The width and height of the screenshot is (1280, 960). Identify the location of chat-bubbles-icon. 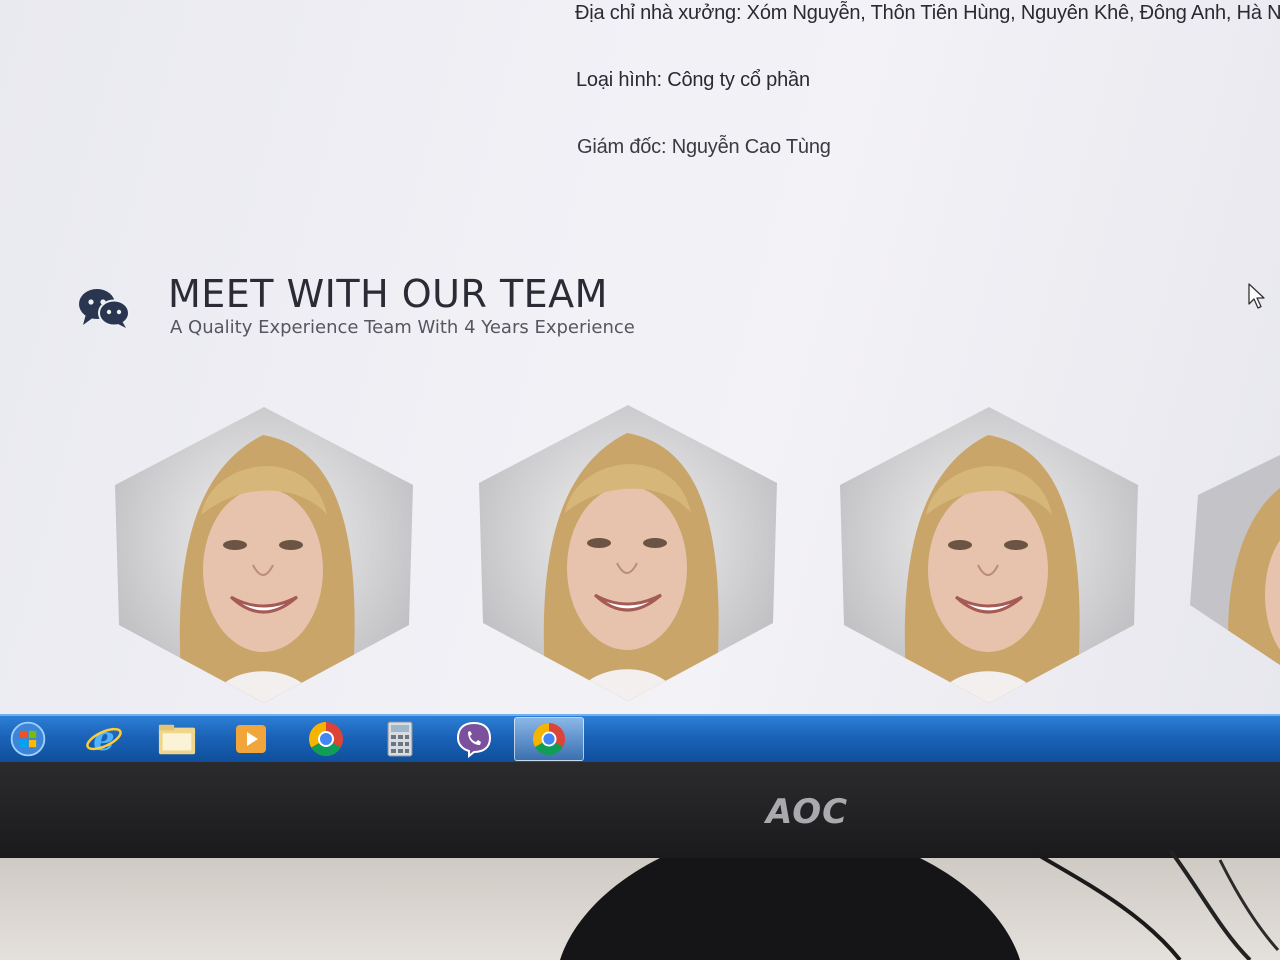
(104, 308).